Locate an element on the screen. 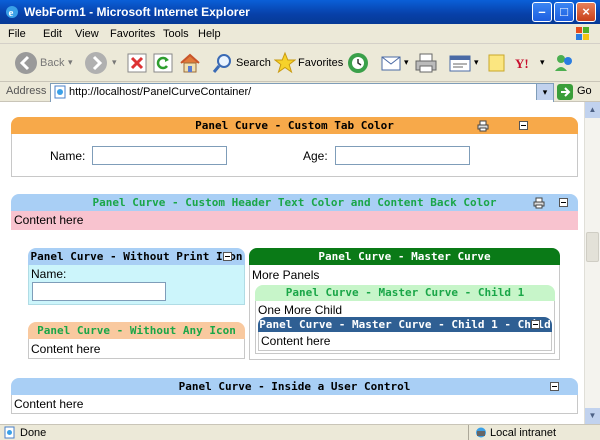 Image resolution: width=600 pixels, height=440 pixels. menu-tools: Tools is located at coordinates (176, 34).